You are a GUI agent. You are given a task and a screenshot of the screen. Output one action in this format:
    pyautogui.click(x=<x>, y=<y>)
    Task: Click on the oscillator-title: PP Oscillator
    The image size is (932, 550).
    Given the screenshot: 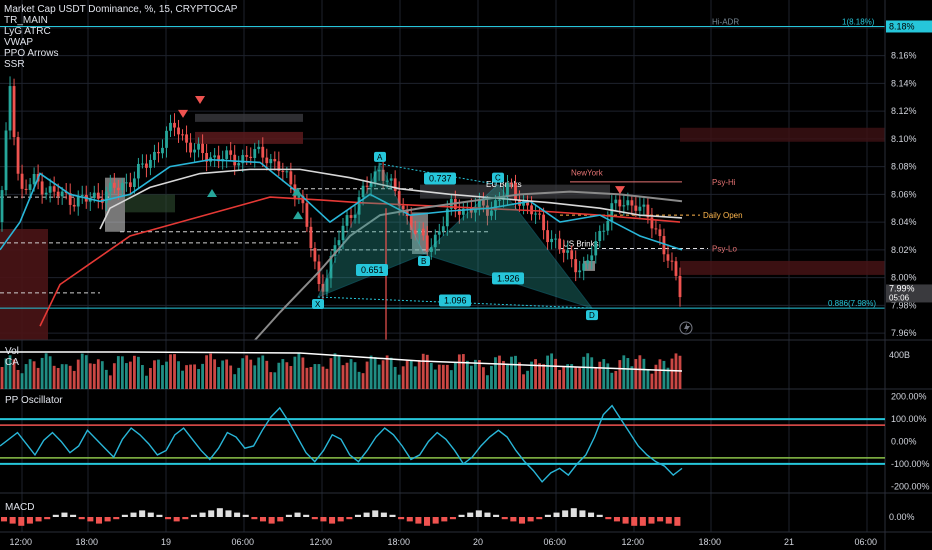 What is the action you would take?
    pyautogui.click(x=34, y=400)
    